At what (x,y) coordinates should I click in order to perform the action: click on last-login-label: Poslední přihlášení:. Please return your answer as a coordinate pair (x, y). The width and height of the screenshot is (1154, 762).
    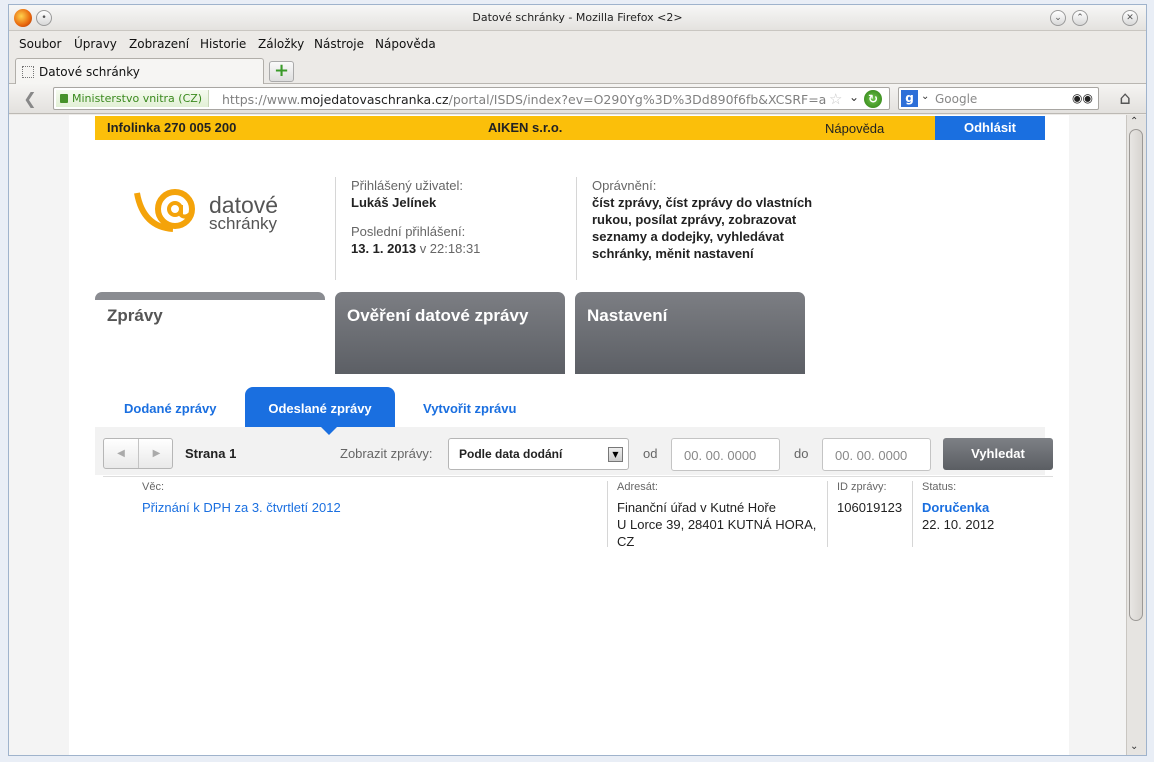
    Looking at the image, I should click on (408, 231).